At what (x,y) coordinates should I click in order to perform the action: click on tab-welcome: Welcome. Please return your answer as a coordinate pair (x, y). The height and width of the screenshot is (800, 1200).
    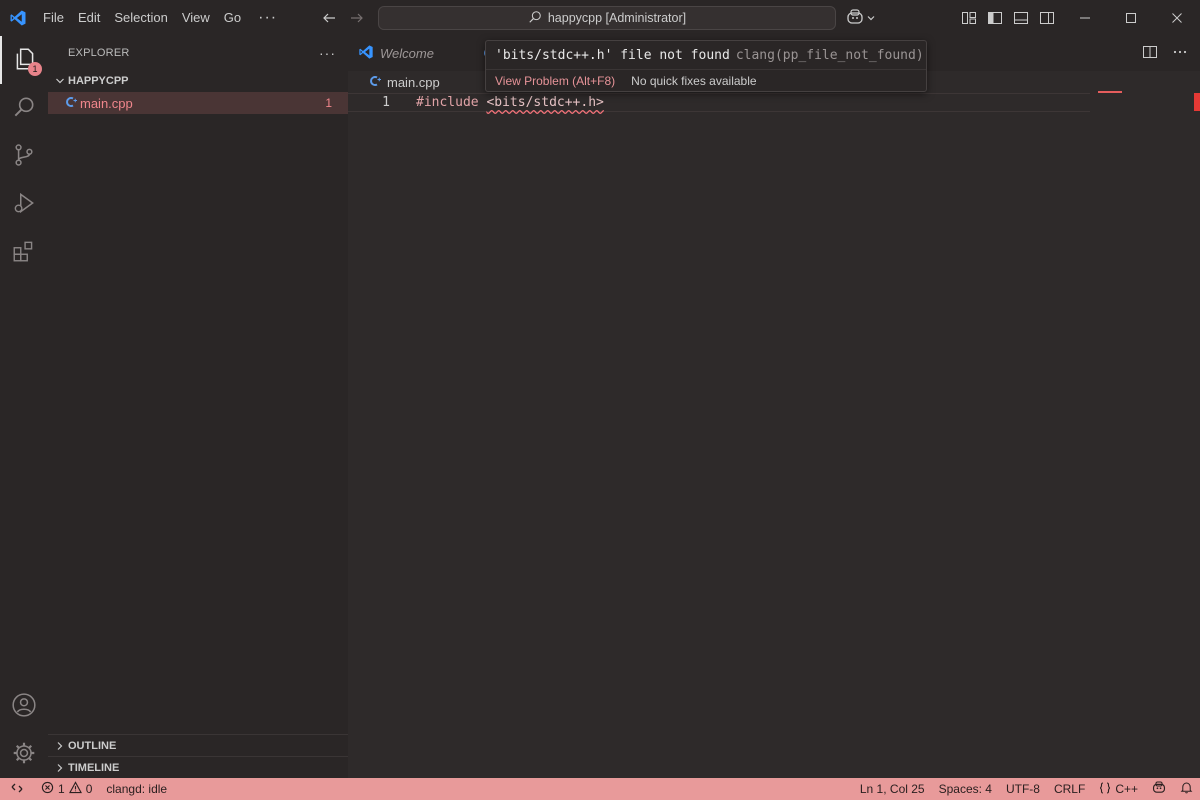
    Looking at the image, I should click on (397, 53).